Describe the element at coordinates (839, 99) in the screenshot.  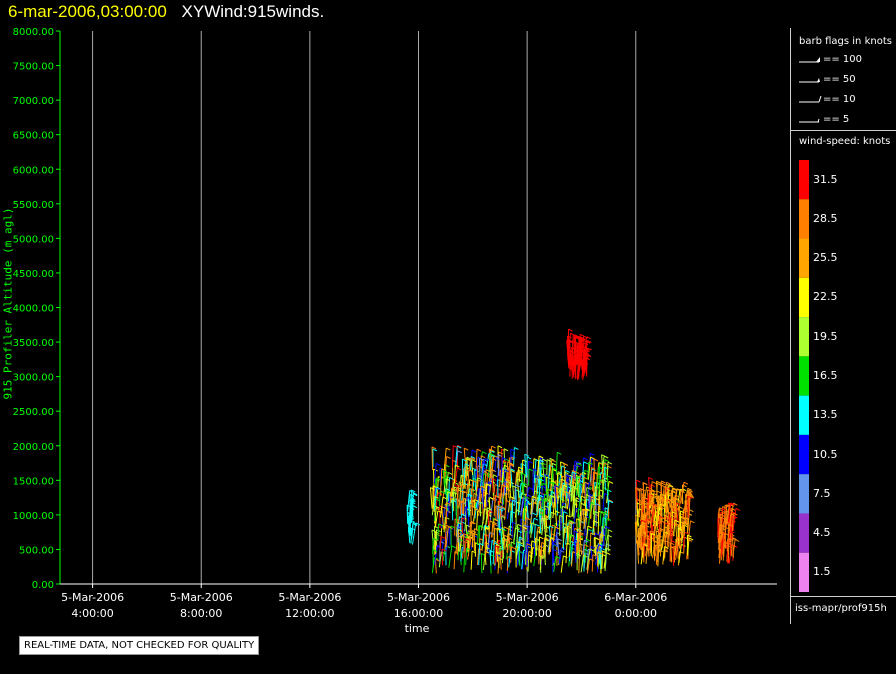
I see `barb-legend-label: == 10` at that location.